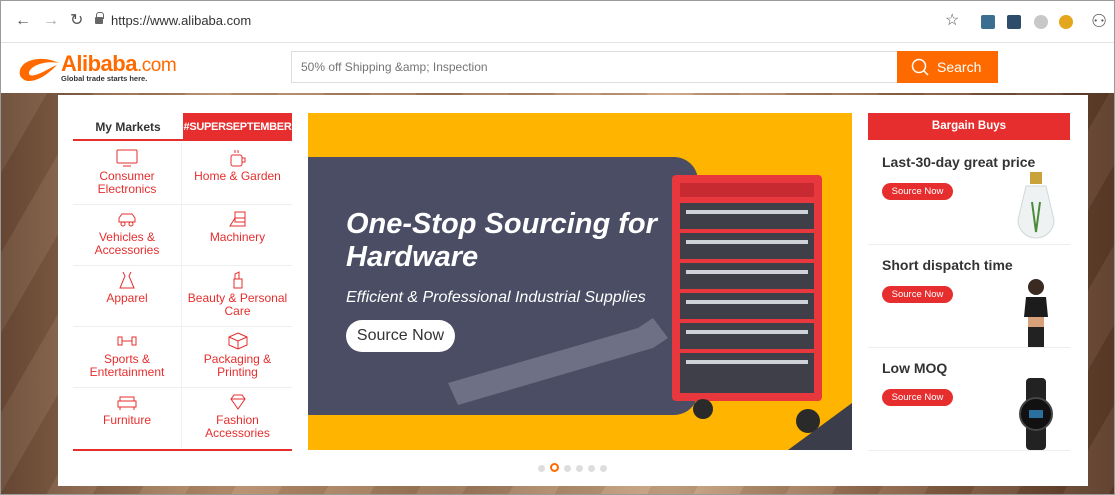 This screenshot has height=495, width=1115. I want to click on tab-super-september: #SUPERSEPTEMBER, so click(237, 127).